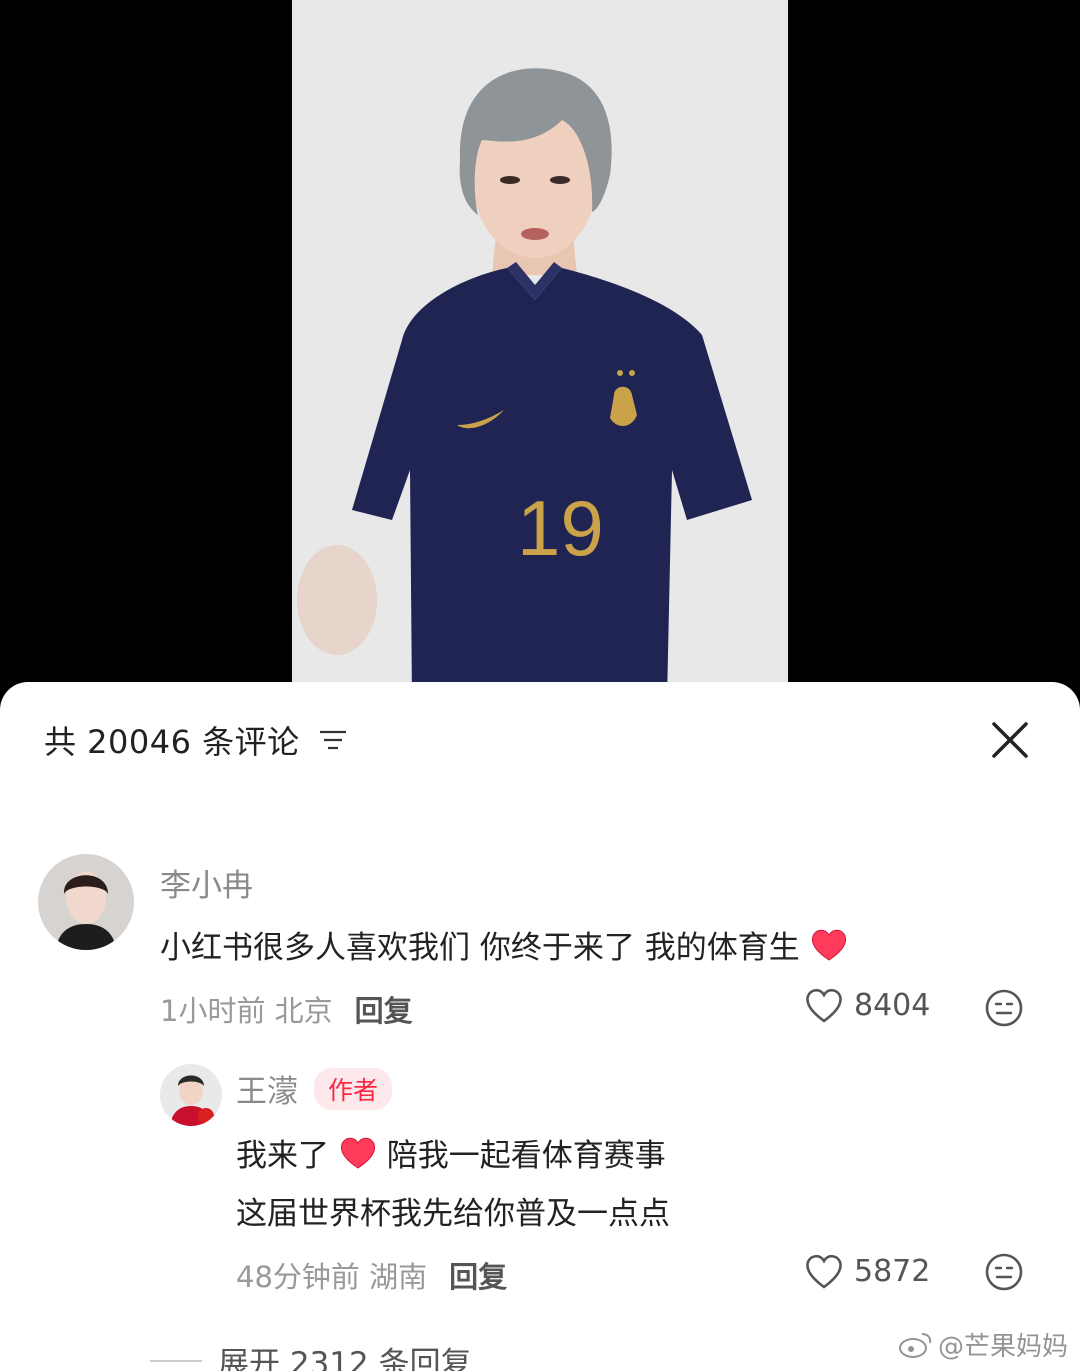  I want to click on avatar, so click(191, 1095).